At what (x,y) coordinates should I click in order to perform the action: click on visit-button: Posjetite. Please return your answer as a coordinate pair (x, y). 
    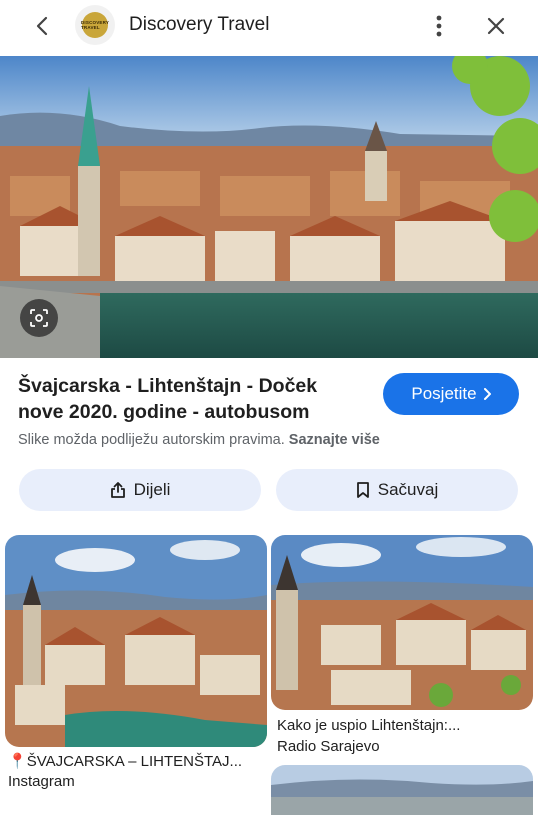
    Looking at the image, I should click on (451, 394).